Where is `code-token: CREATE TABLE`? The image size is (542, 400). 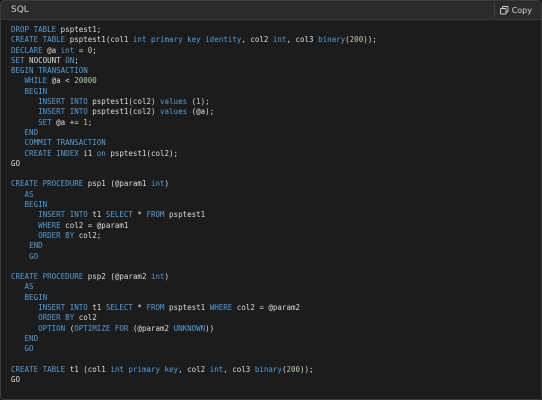
code-token: CREATE TABLE is located at coordinates (38, 40).